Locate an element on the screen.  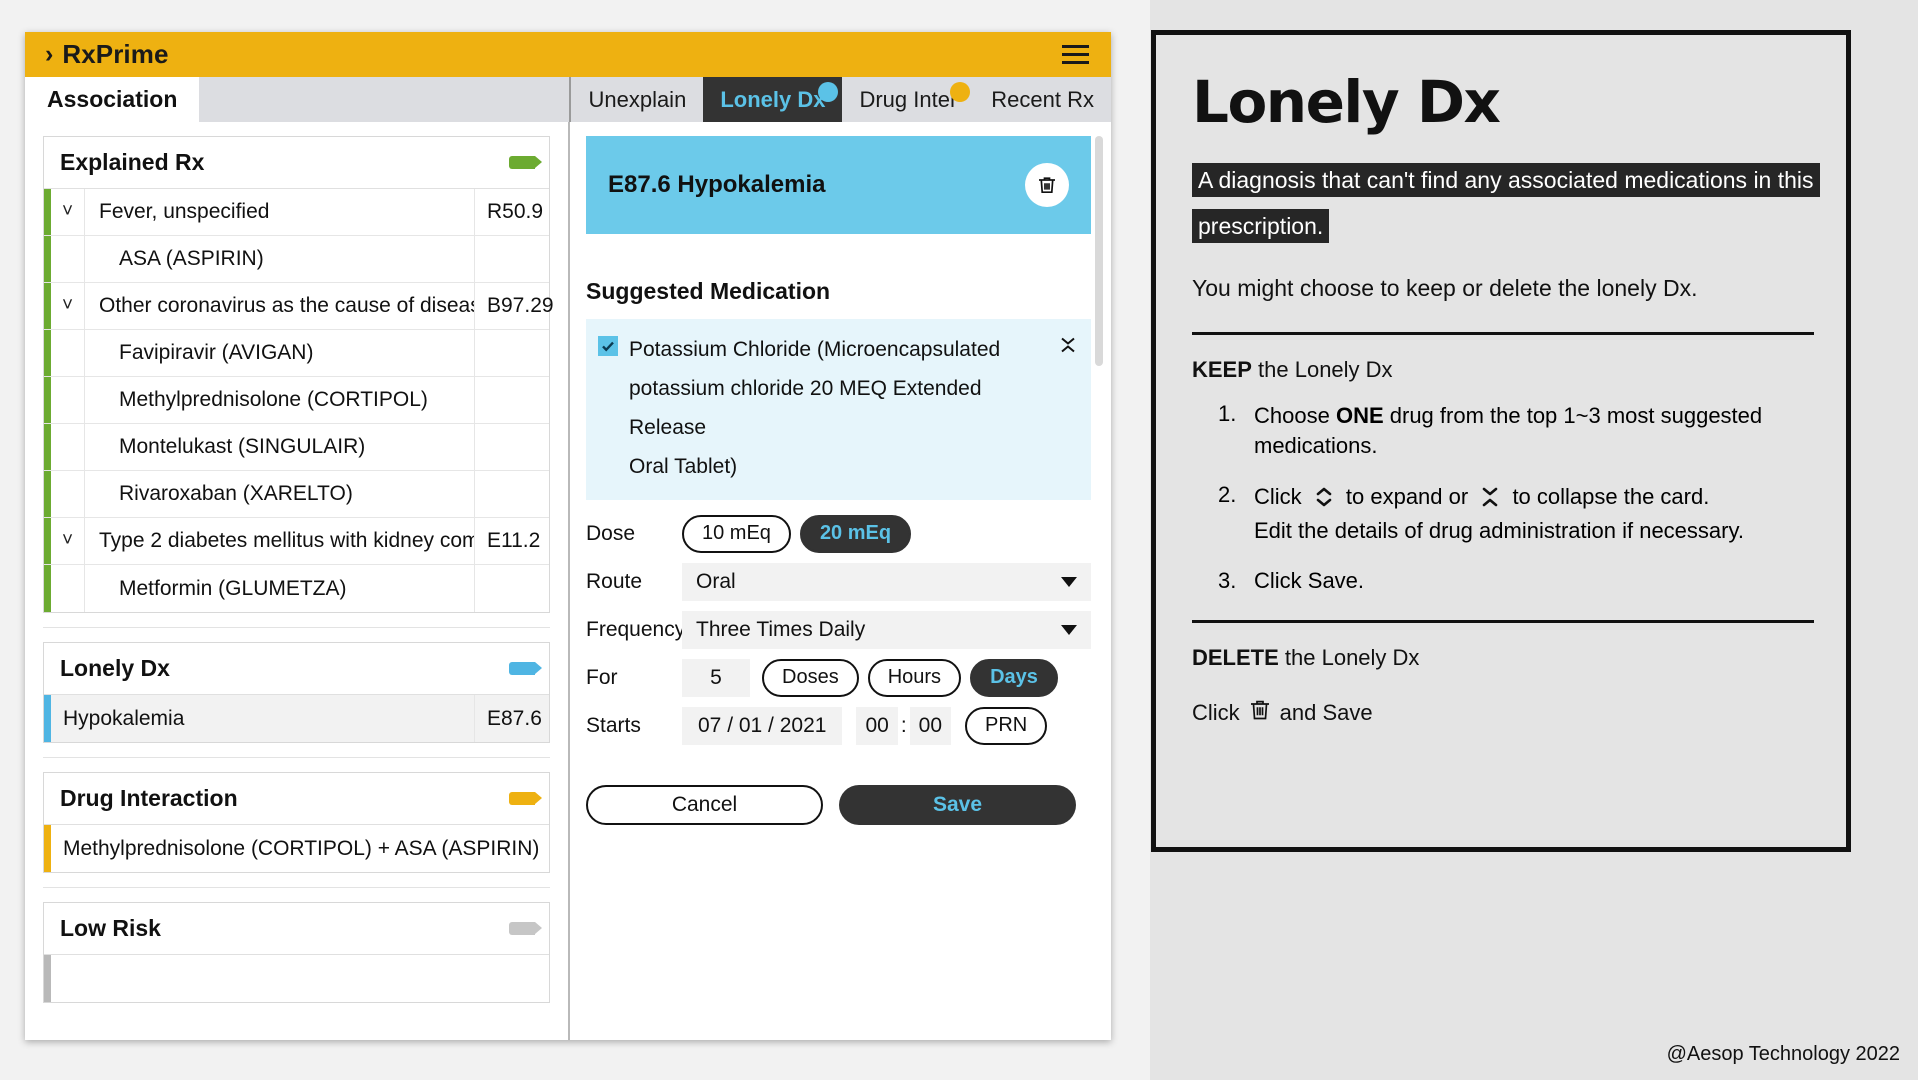
start-date-input: 07 / 01 / 2021 is located at coordinates (762, 725).